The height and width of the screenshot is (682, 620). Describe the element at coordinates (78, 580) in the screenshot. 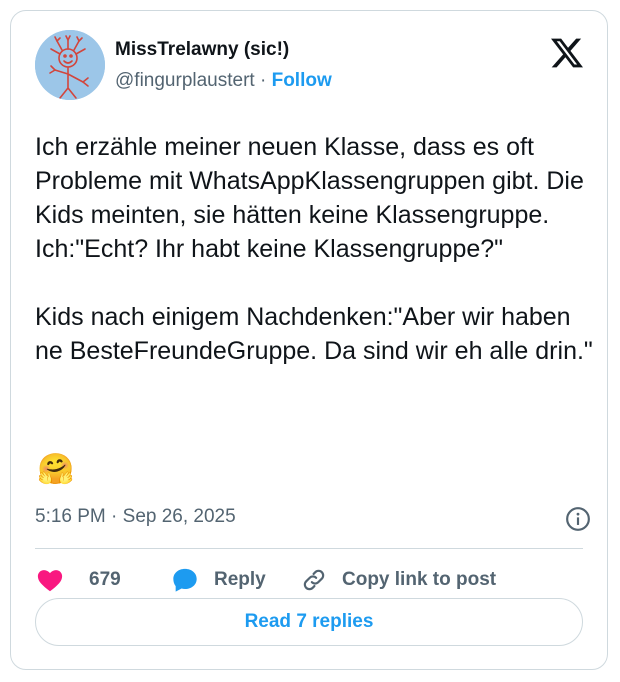

I see `like-button: 679` at that location.